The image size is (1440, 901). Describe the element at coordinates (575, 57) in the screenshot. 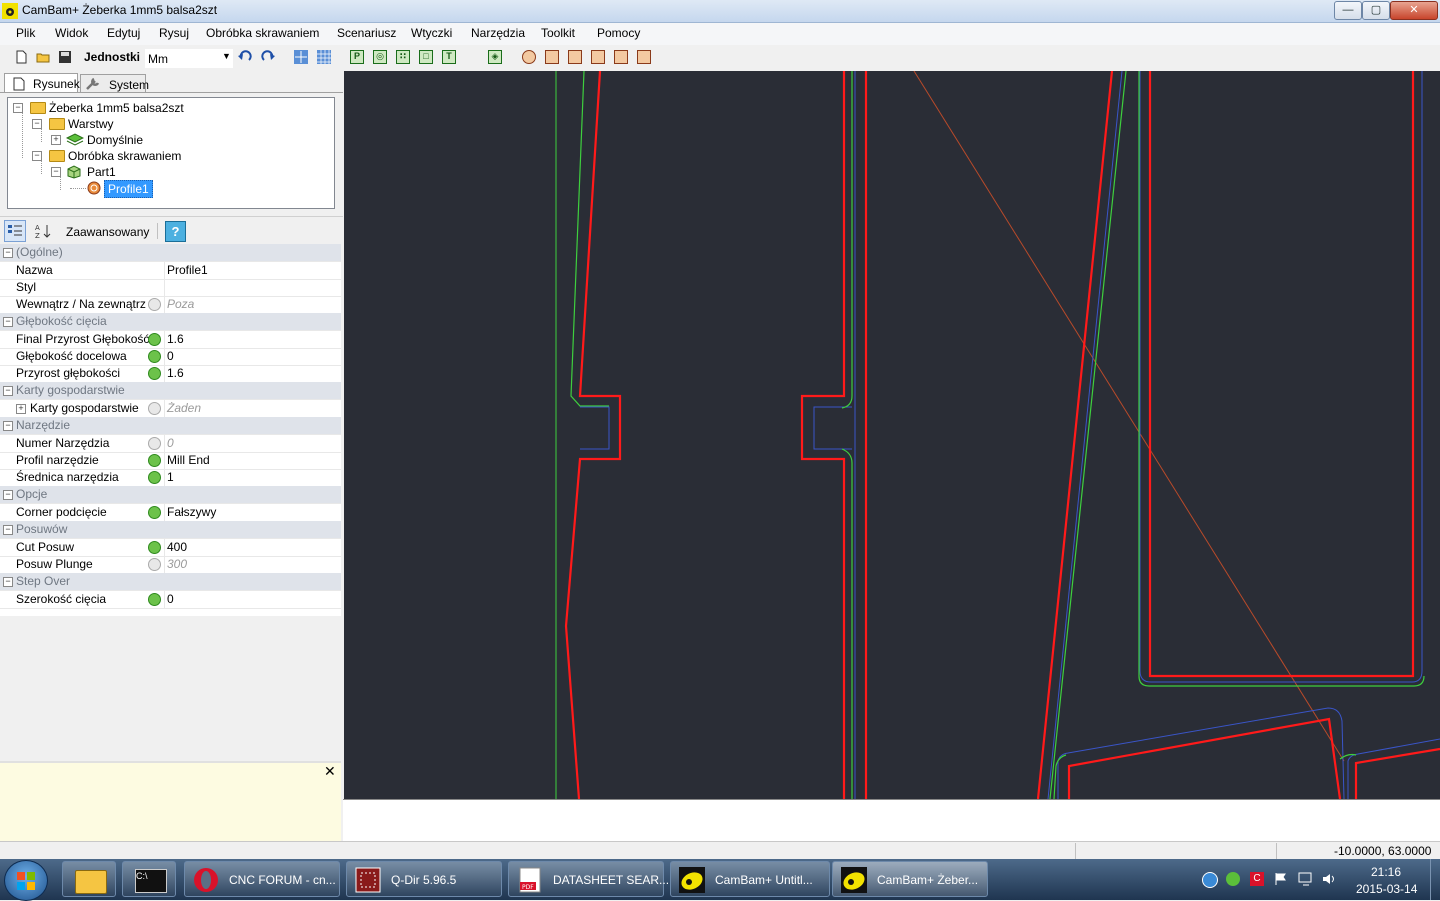

I see `gcode-ops-icon` at that location.